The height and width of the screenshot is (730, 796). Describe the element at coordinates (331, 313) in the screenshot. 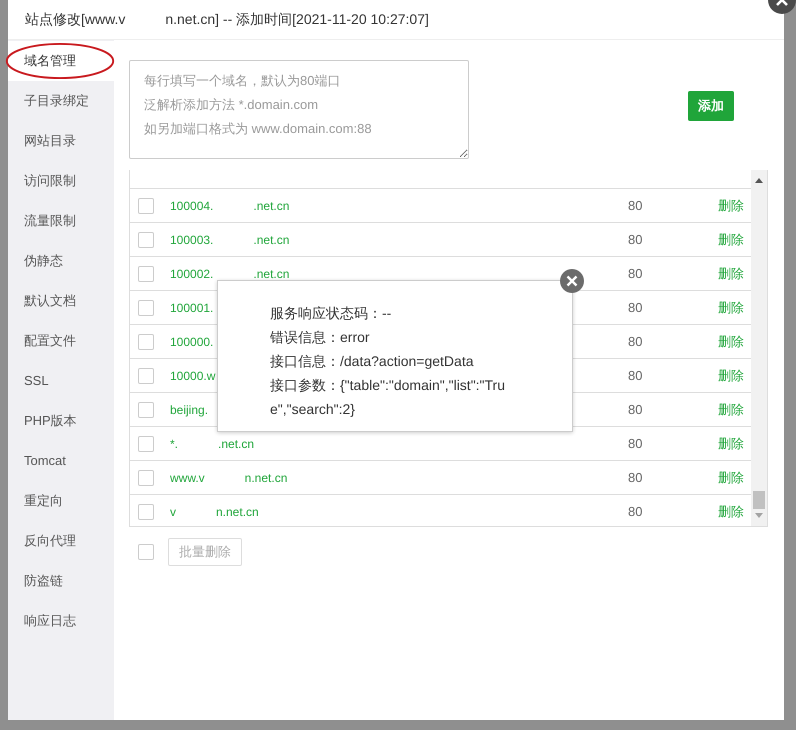

I see `error-message: 服务响应状态码：--` at that location.